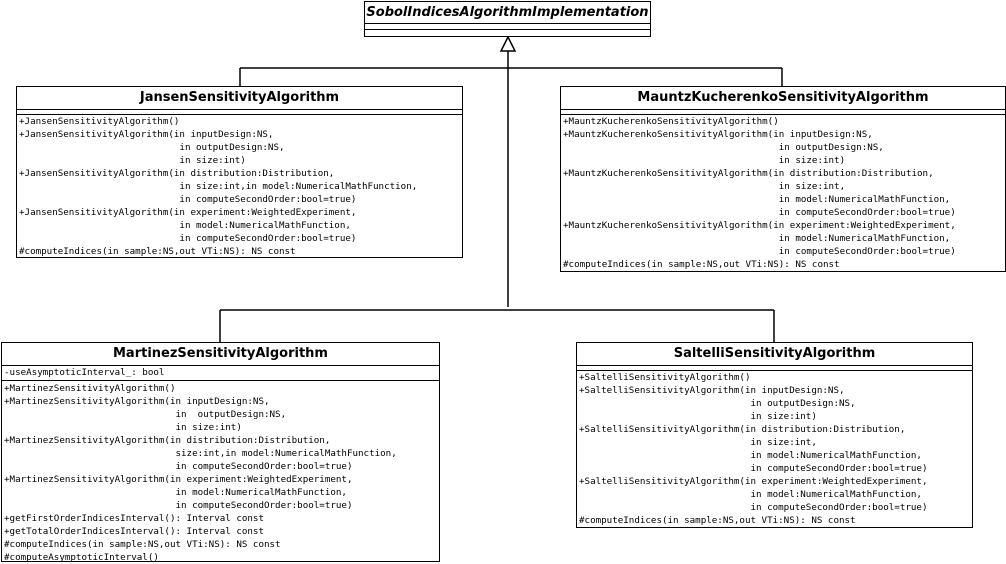 The height and width of the screenshot is (564, 1006). What do you see at coordinates (783, 98) in the screenshot?
I see `class-name: MauntzKucherenkoSensitivityAlgorithm` at bounding box center [783, 98].